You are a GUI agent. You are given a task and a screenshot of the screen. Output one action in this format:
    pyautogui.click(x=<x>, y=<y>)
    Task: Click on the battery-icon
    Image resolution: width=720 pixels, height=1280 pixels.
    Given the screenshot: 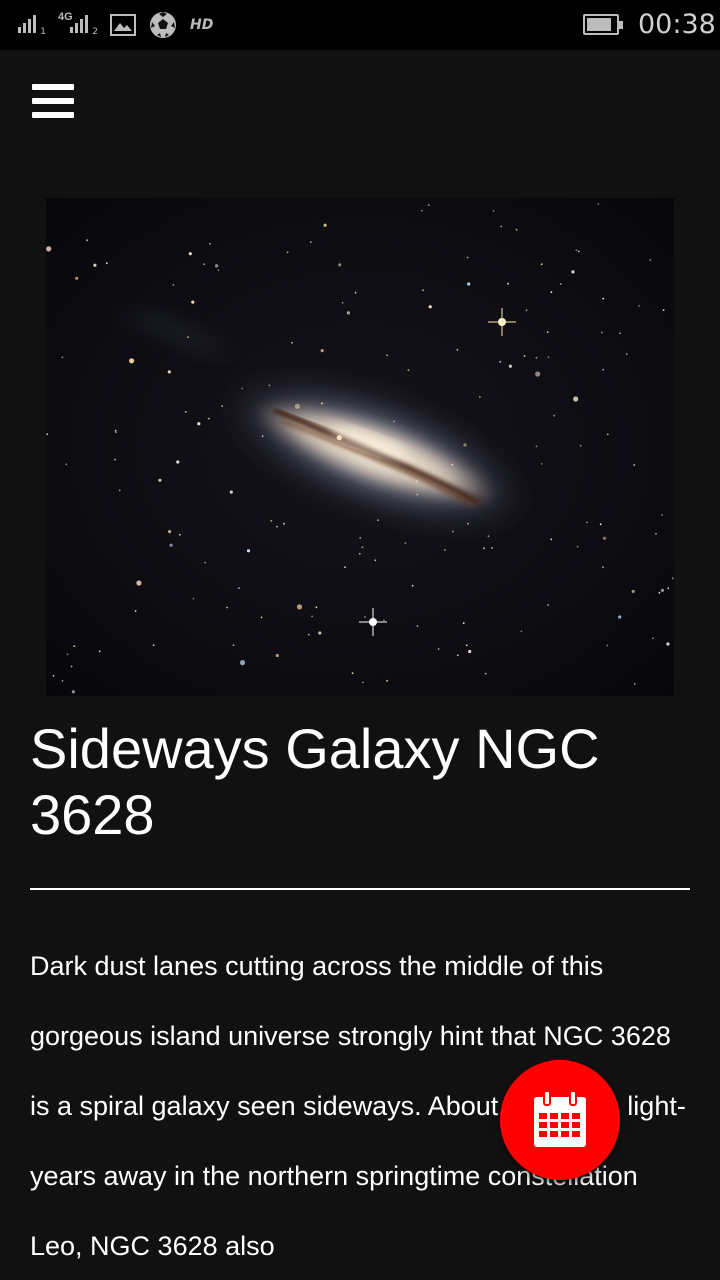 What is the action you would take?
    pyautogui.click(x=603, y=24)
    